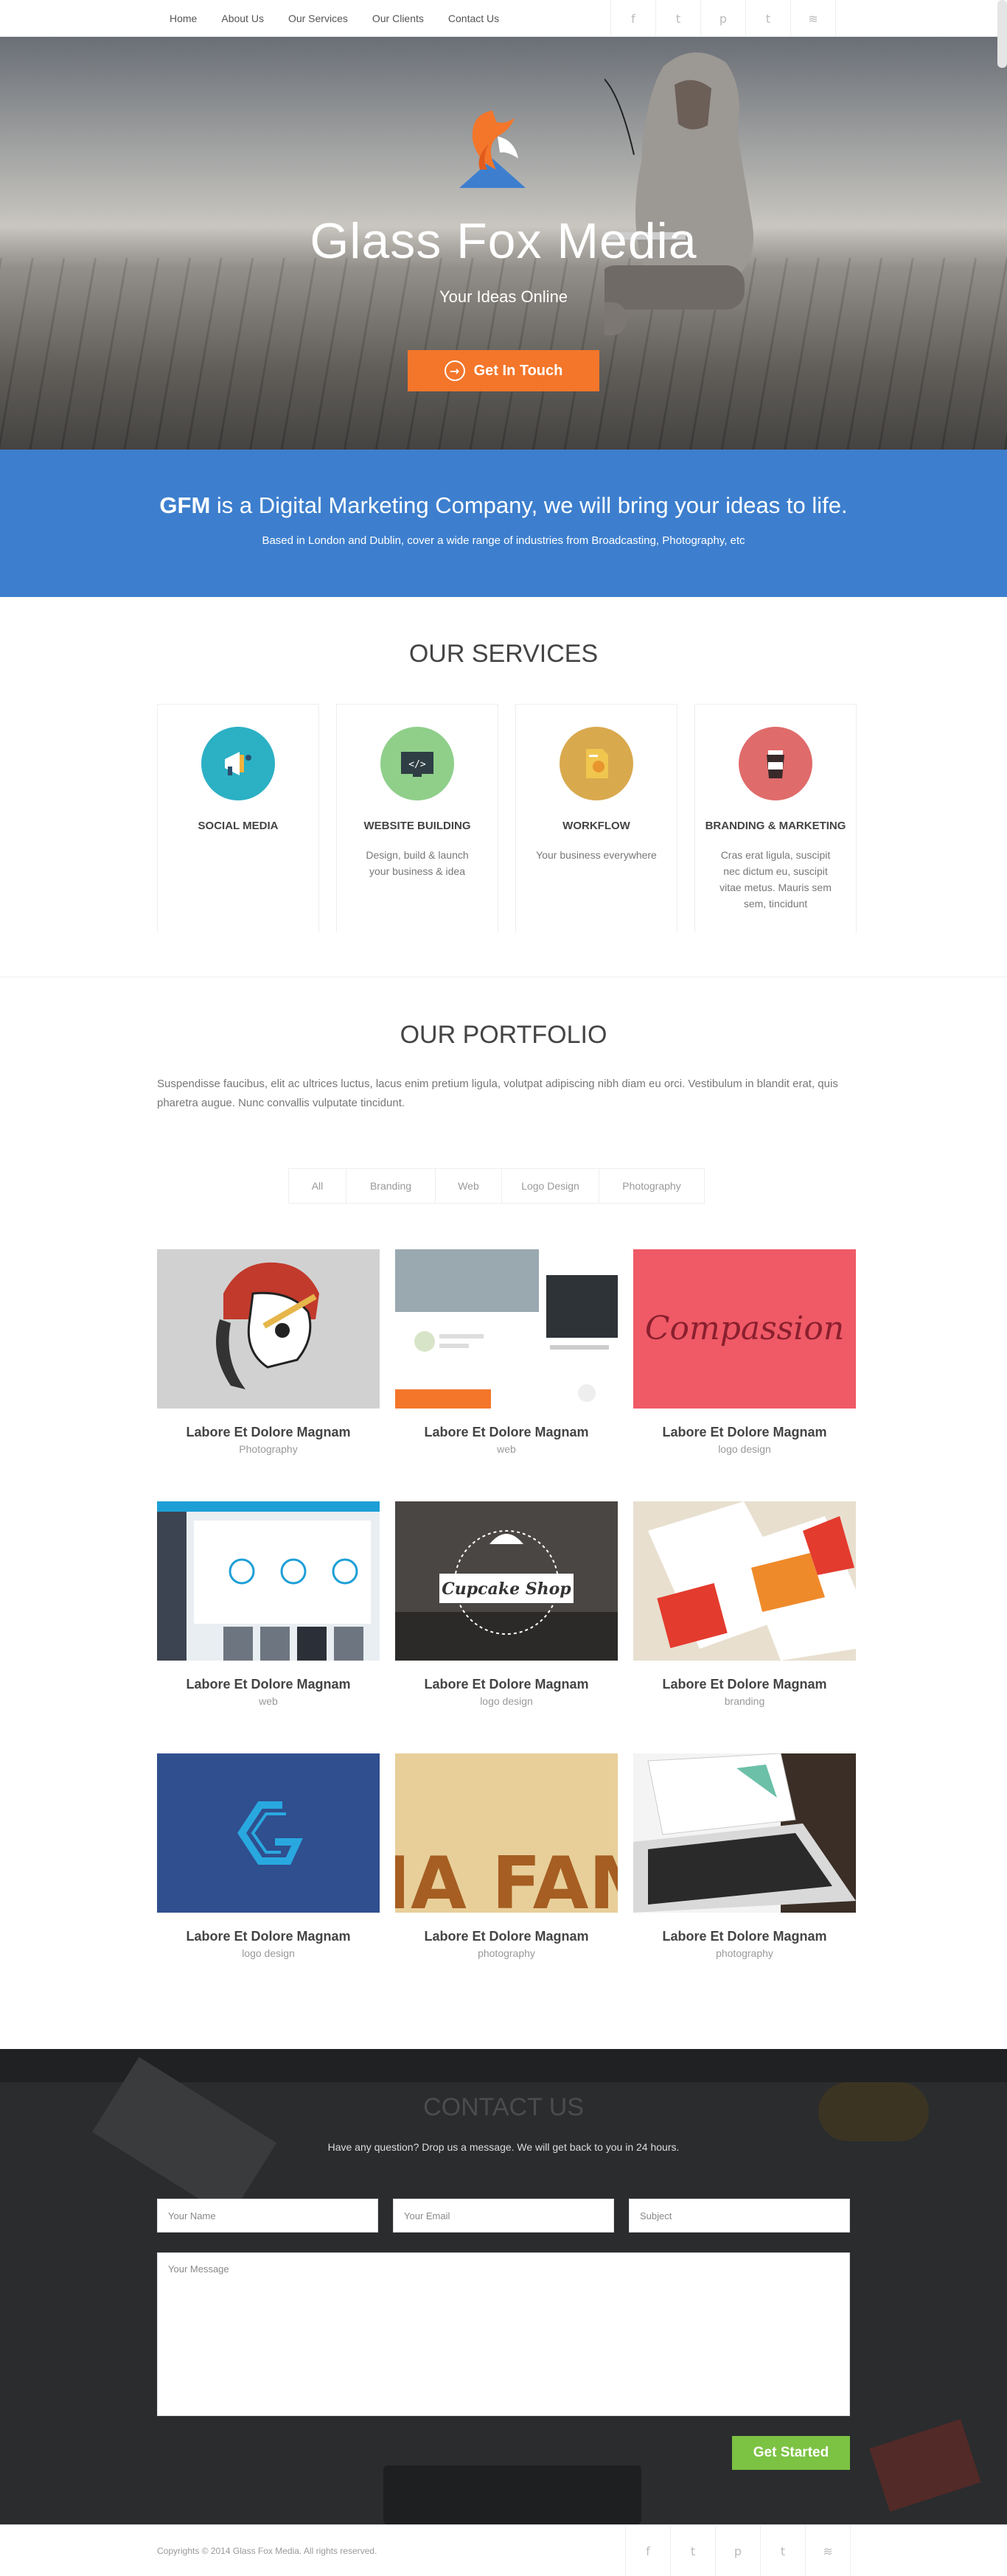 The width and height of the screenshot is (1007, 2576). I want to click on service-title: WEBSITE BUILDING, so click(417, 826).